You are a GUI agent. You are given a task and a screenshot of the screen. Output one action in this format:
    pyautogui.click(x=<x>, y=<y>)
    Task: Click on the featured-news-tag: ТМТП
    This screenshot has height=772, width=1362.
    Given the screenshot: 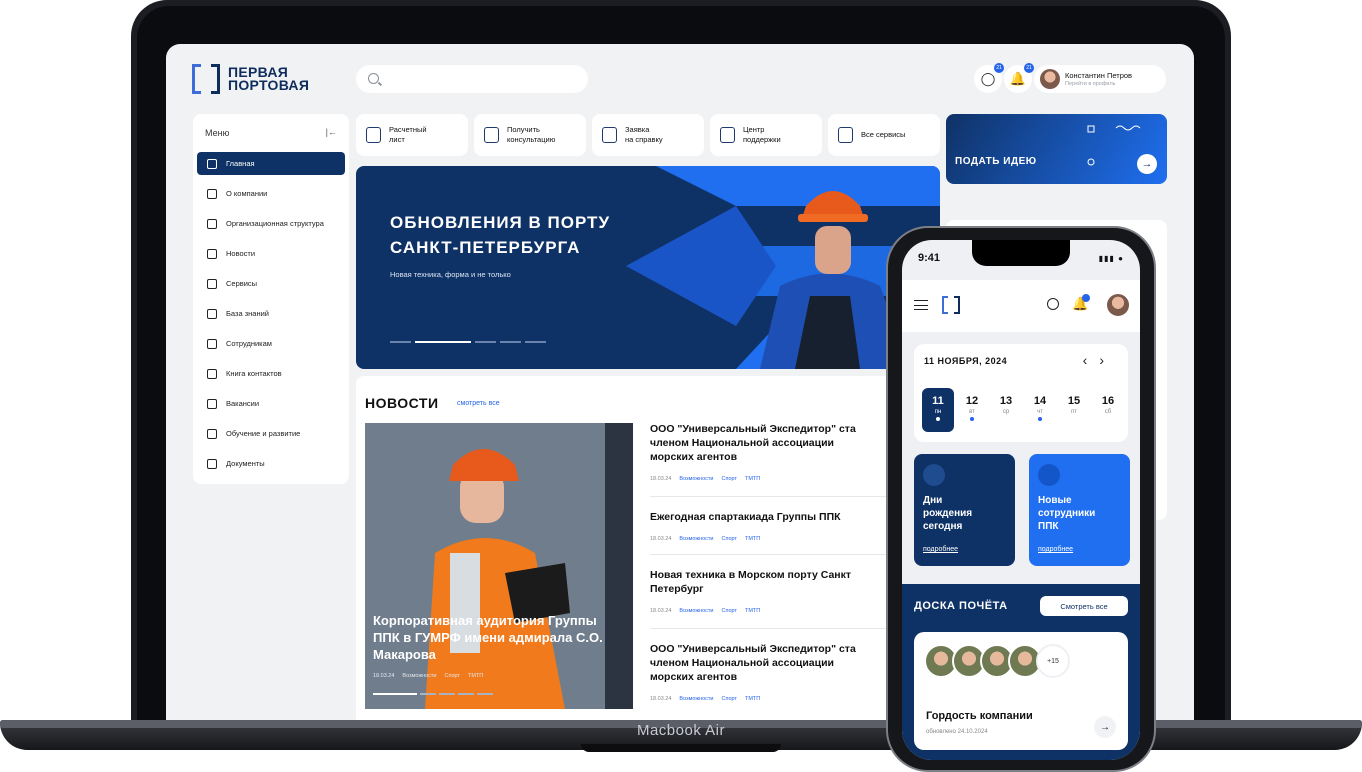 What is the action you would take?
    pyautogui.click(x=475, y=676)
    